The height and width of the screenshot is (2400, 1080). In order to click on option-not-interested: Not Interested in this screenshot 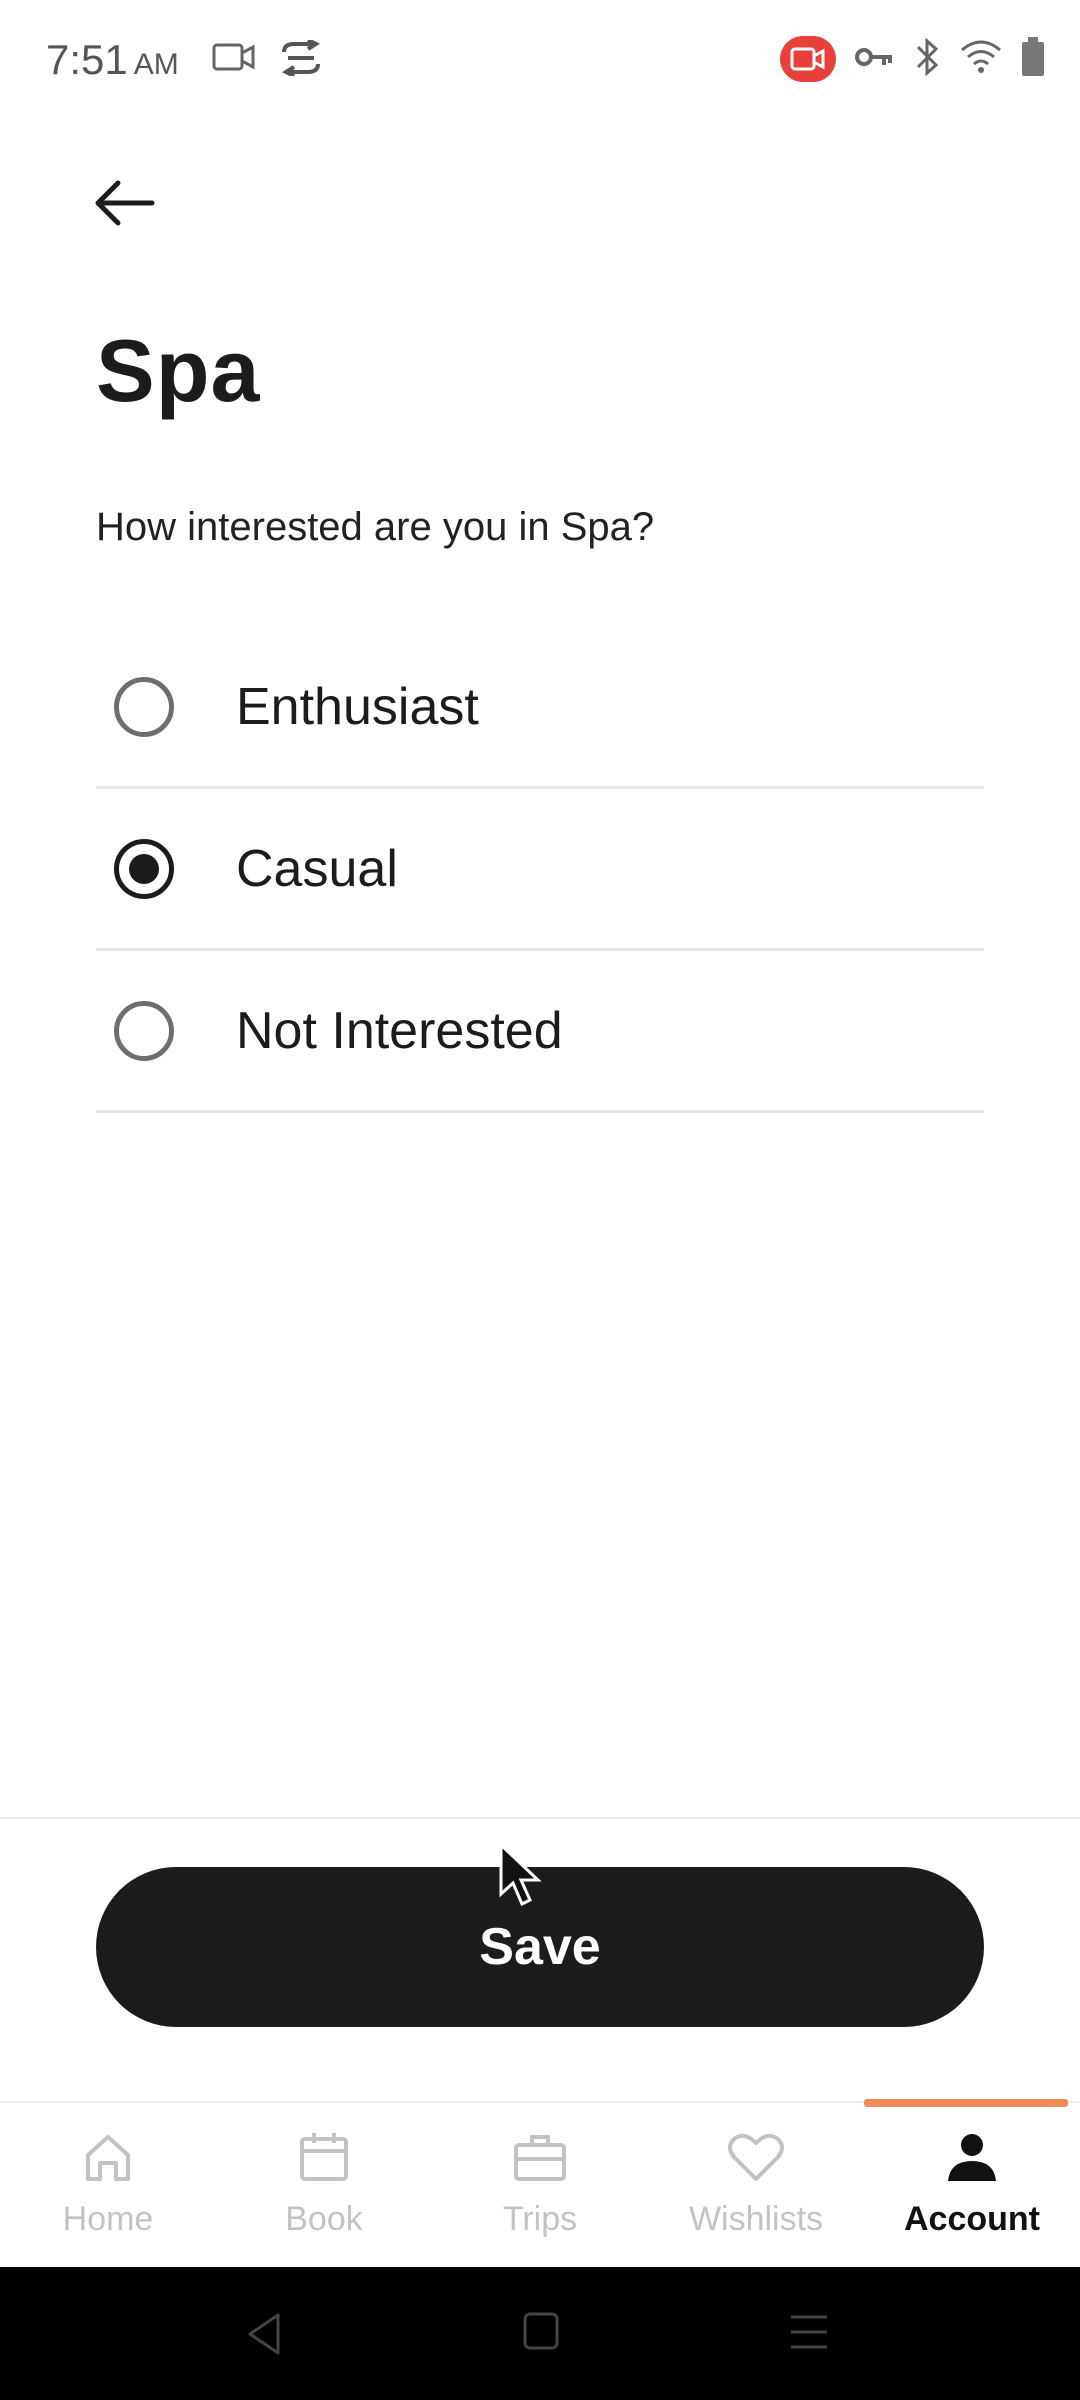, I will do `click(540, 1032)`.